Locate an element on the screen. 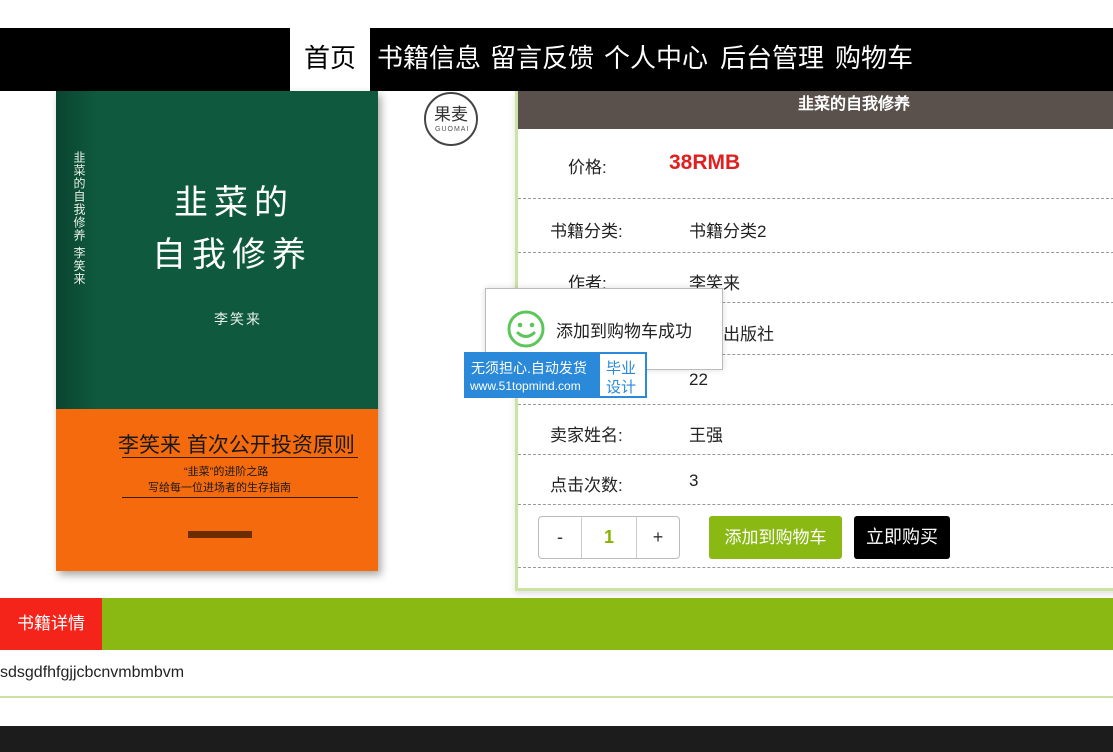 The width and height of the screenshot is (1113, 752). price-label: 价格: is located at coordinates (587, 167).